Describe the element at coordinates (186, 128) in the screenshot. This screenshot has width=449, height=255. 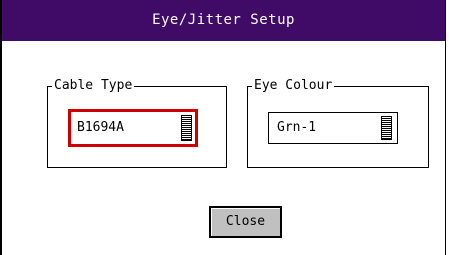
I see `cable-type-scroll-icon` at that location.